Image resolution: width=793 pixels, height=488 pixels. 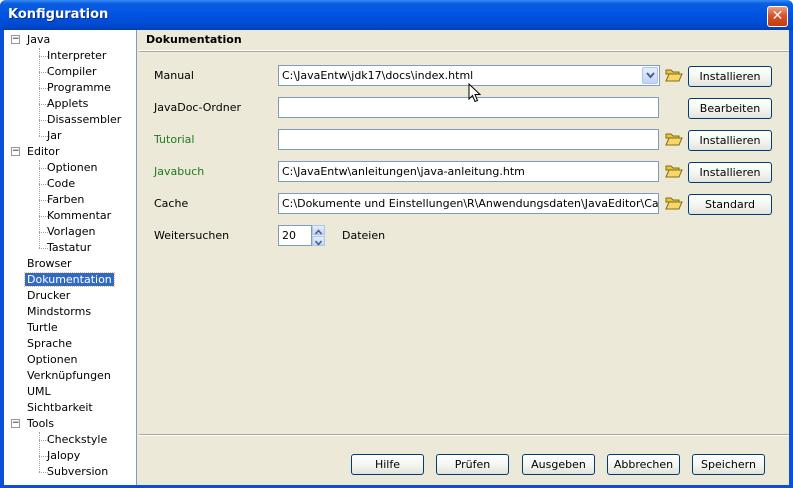 I want to click on tree-item: Farben, so click(x=65, y=199).